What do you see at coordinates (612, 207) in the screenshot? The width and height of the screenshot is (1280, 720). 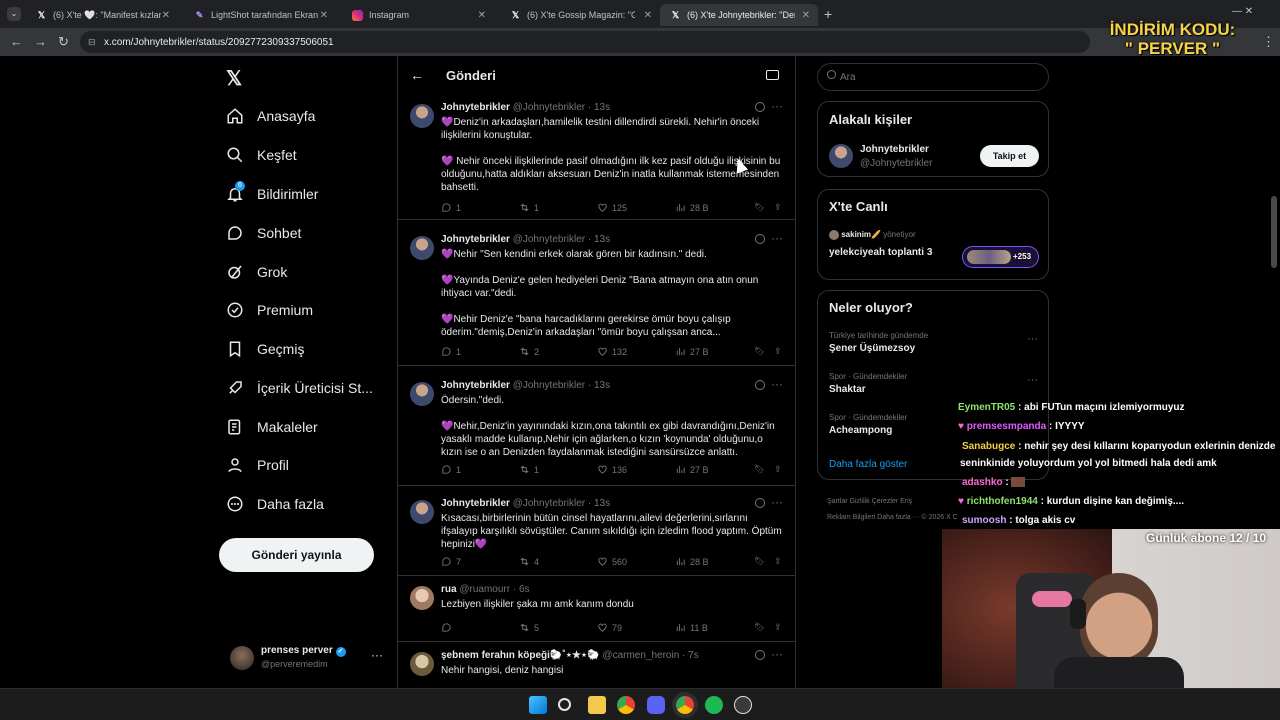 I see `like-button: 125` at bounding box center [612, 207].